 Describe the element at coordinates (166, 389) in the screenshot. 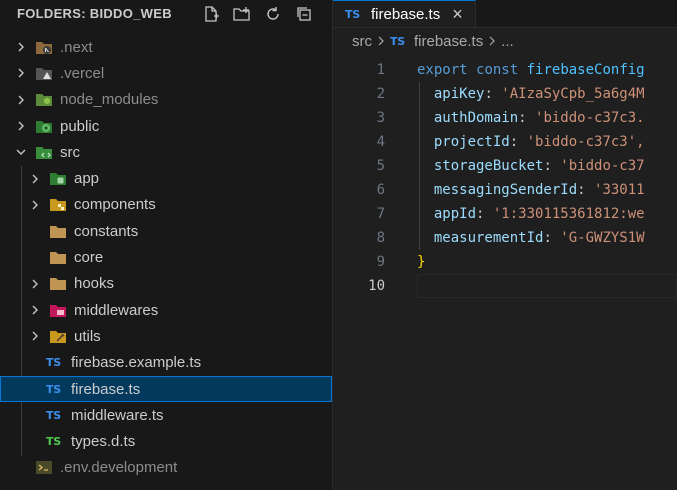

I see `tree-item-firebase: TS firebase.ts` at that location.